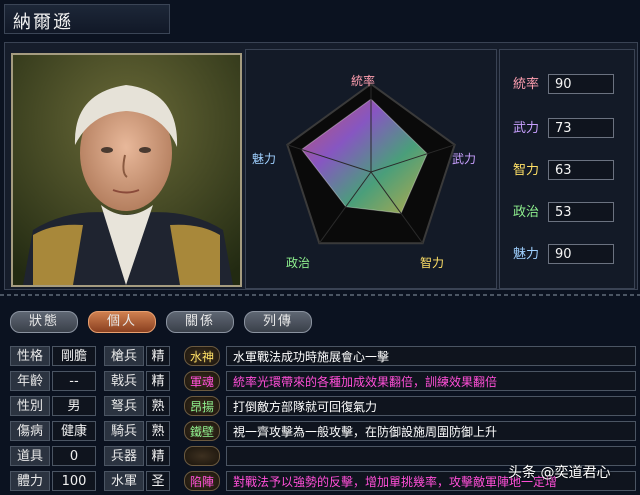 The width and height of the screenshot is (640, 495). I want to click on tab-biography: 列傳, so click(278, 322).